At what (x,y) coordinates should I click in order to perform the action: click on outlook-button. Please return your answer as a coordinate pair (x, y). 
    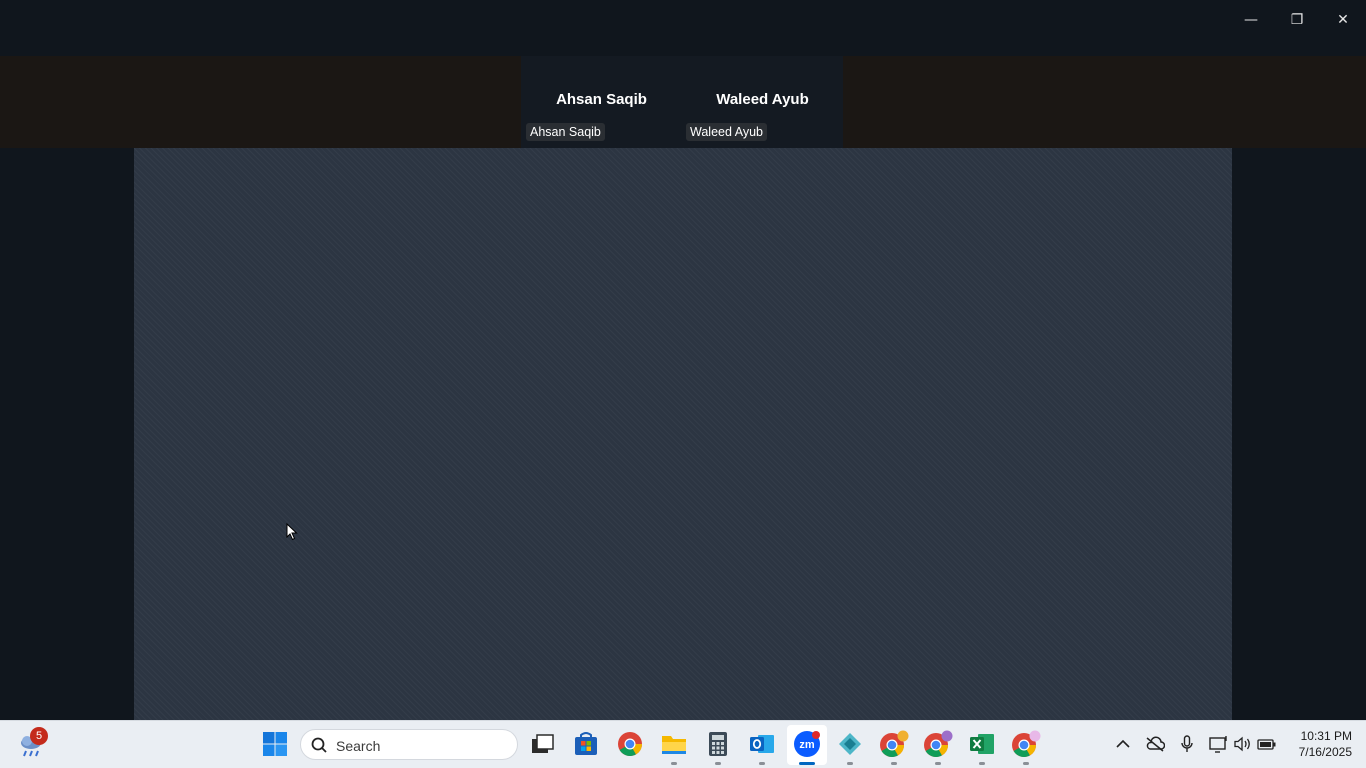
    Looking at the image, I should click on (762, 746).